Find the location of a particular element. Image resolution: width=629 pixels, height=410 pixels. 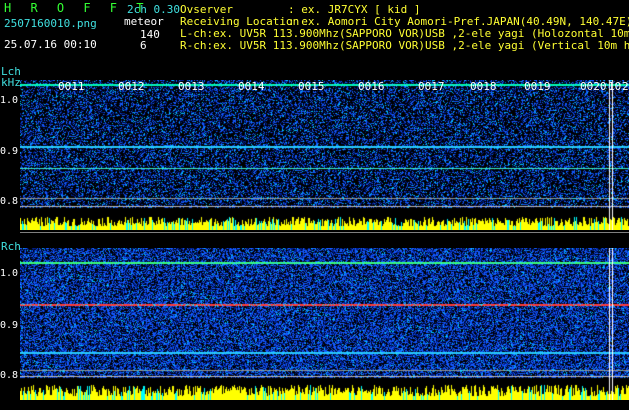

rch-tick-0-8: 0.8 is located at coordinates (9, 375).